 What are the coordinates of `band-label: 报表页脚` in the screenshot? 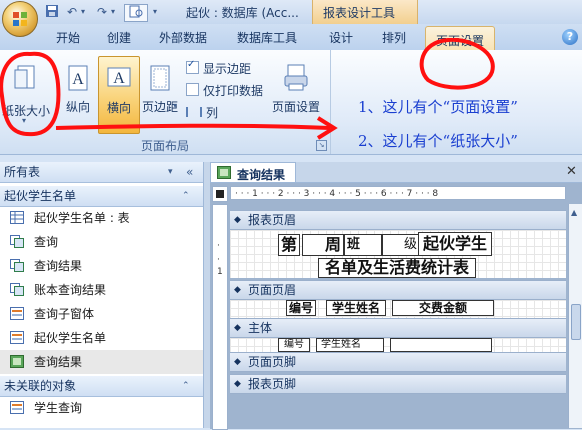 It's located at (272, 384).